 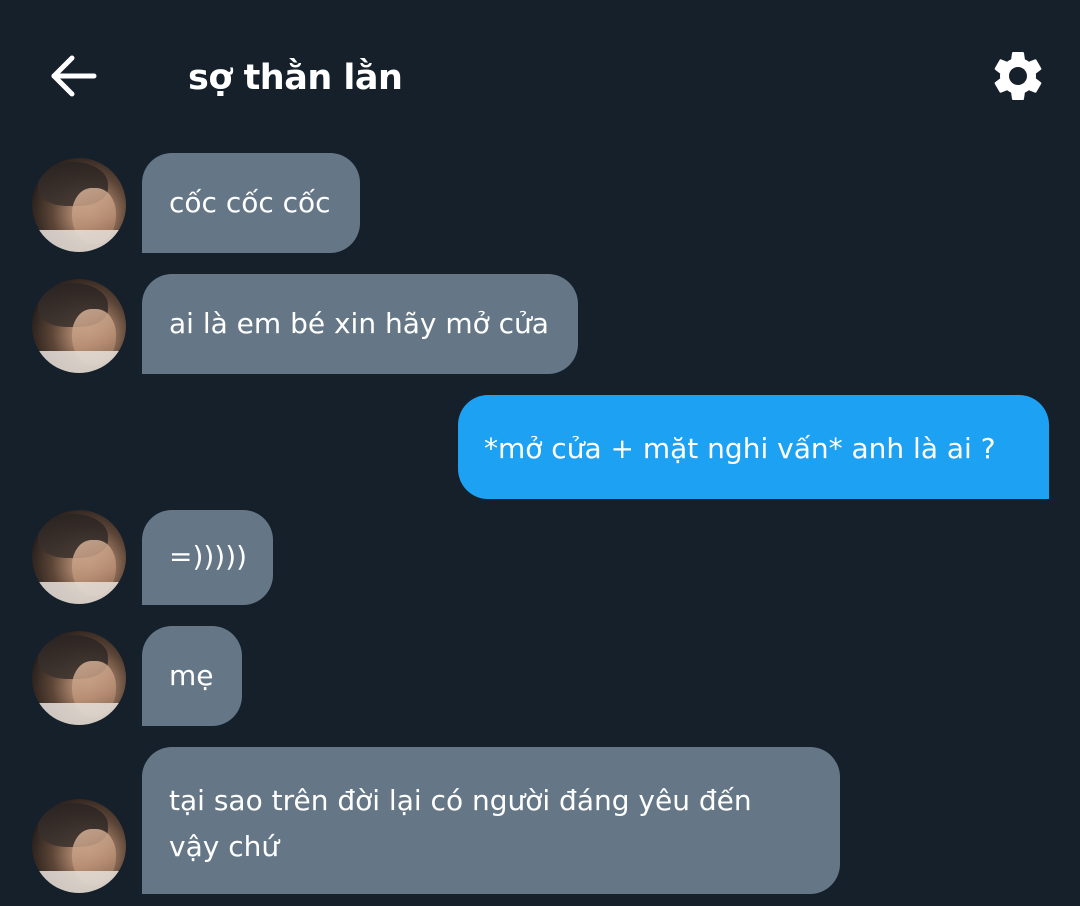 I want to click on arrow-left-icon, so click(x=74, y=76).